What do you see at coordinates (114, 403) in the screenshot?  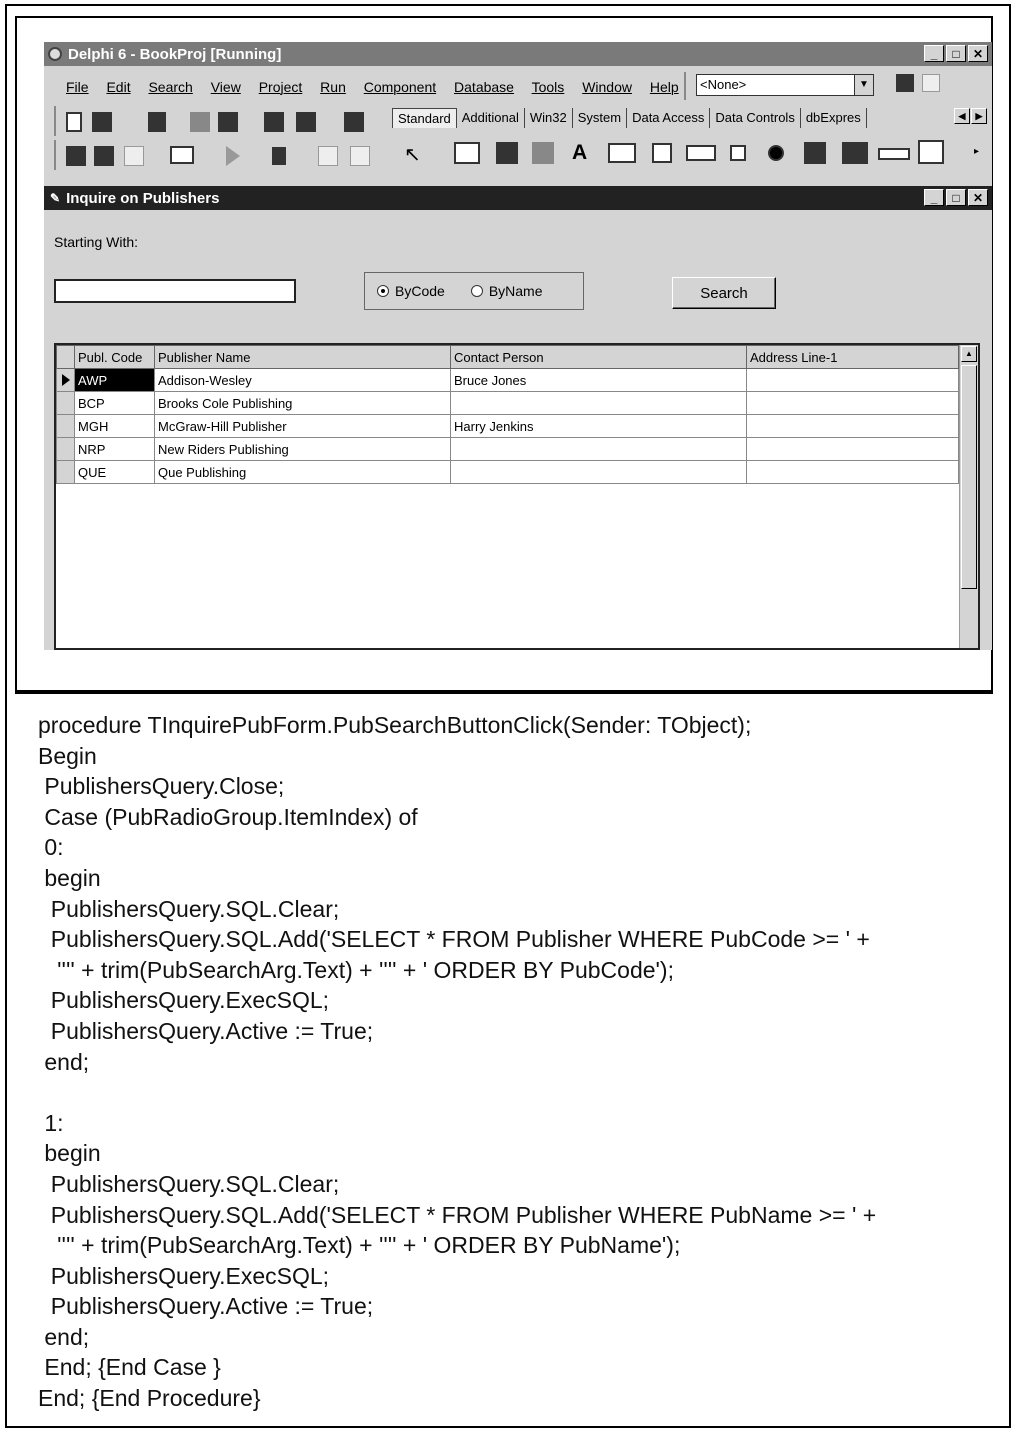 I see `table-cell: BCP` at bounding box center [114, 403].